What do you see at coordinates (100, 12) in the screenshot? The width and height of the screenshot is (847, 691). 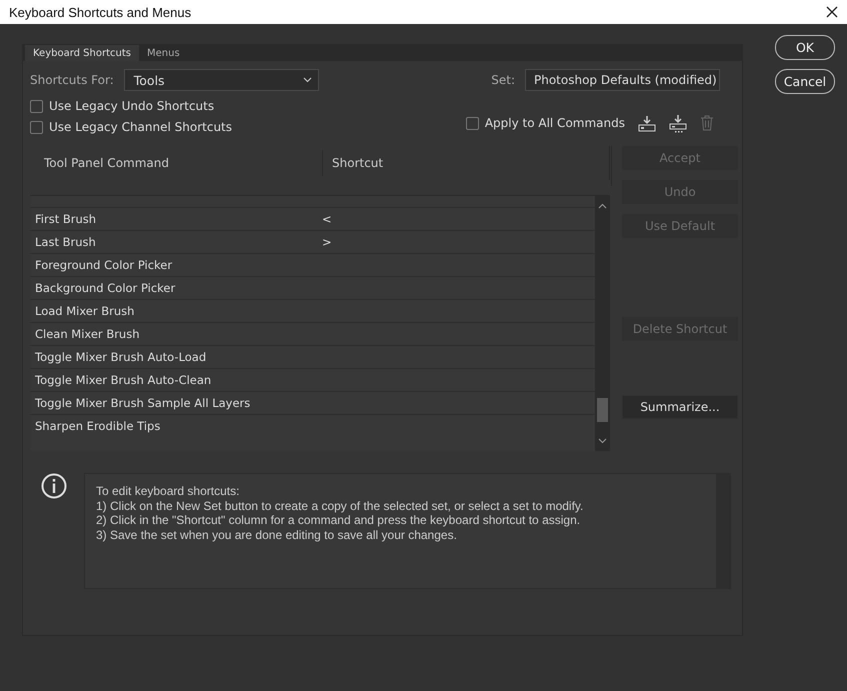 I see `window-title: Keyboard Shortcuts and Menus` at bounding box center [100, 12].